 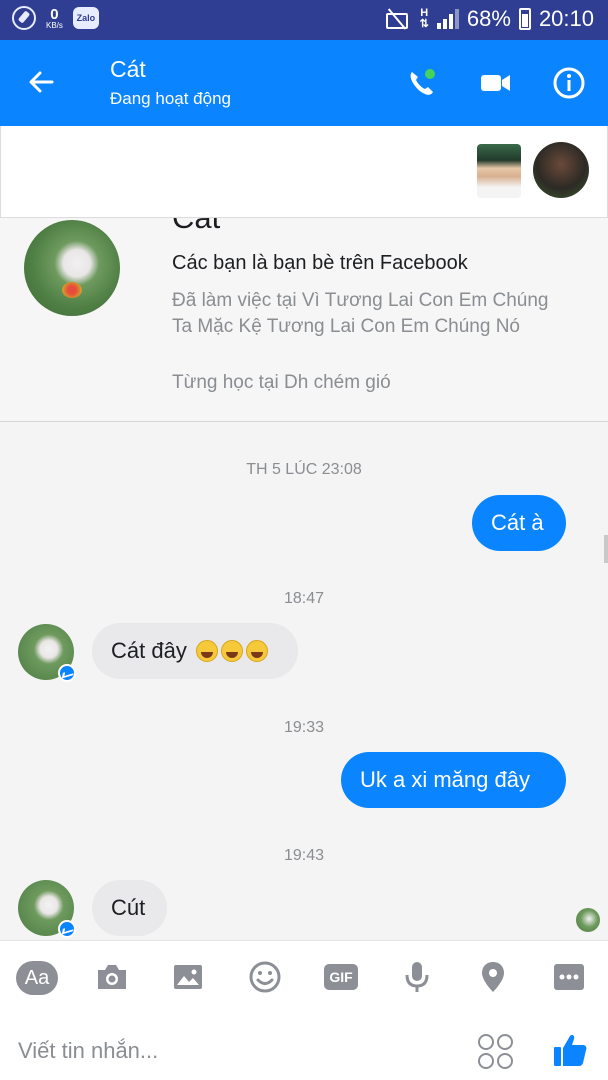 I want to click on signal-icon, so click(x=447, y=19).